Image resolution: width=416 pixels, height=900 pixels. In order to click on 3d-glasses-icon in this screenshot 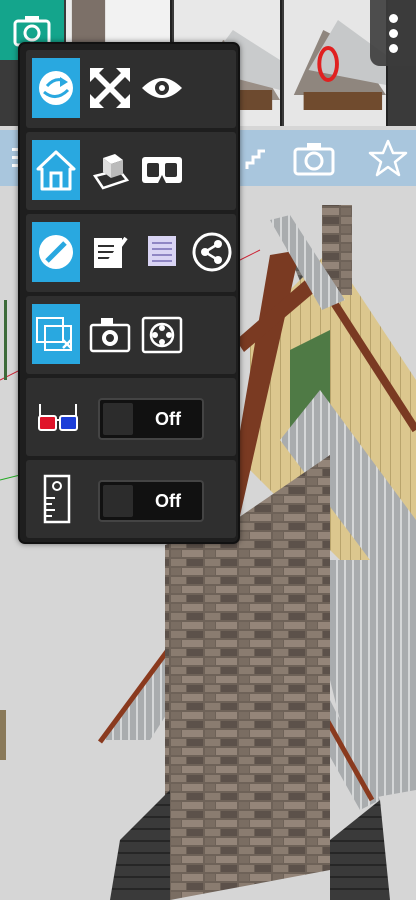, I will do `click(58, 418)`.